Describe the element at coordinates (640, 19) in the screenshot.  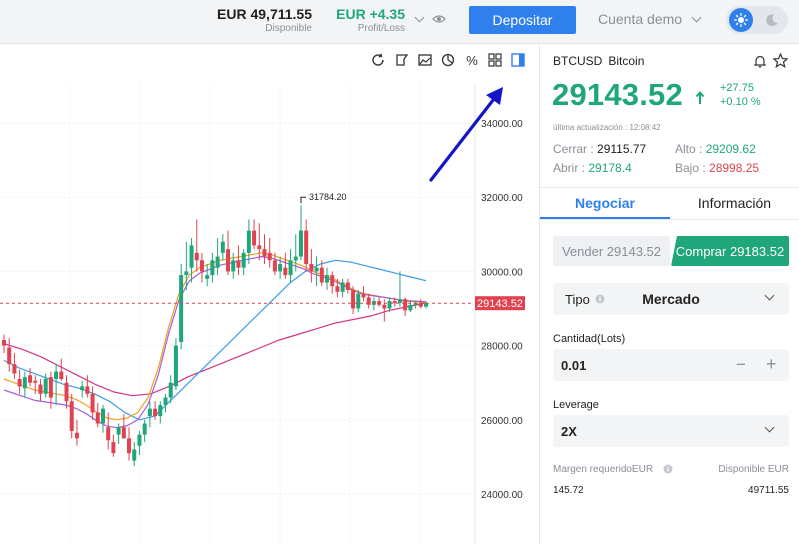
I see `account-selector: Cuenta demo` at that location.